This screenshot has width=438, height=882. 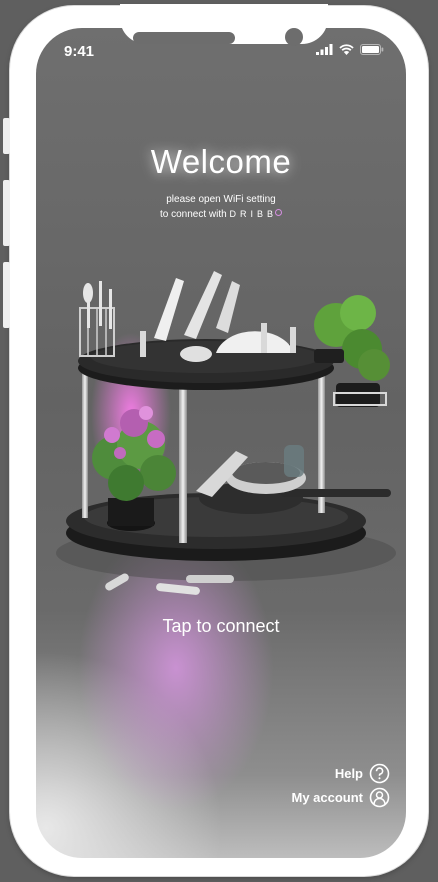 I want to click on my-account-link: My account, so click(x=340, y=797).